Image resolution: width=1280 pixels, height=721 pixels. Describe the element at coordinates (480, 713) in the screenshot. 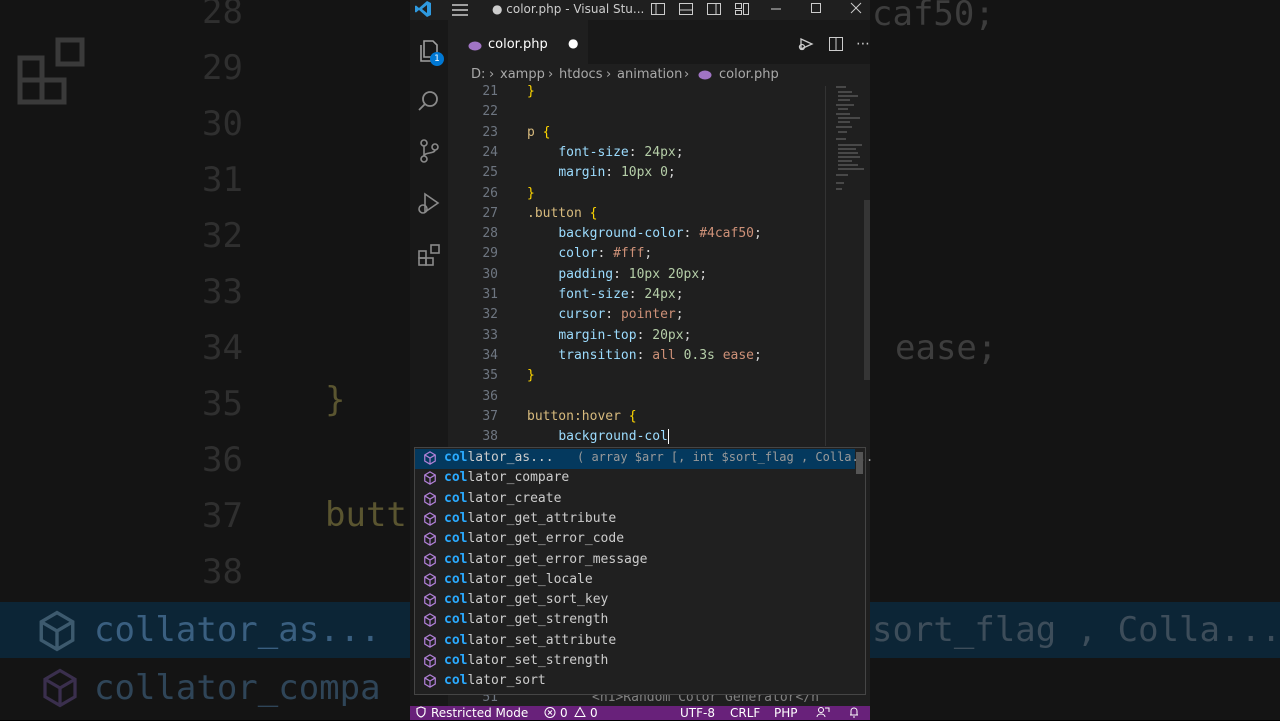

I see `restricted-mode-label: Restricted Mode` at that location.